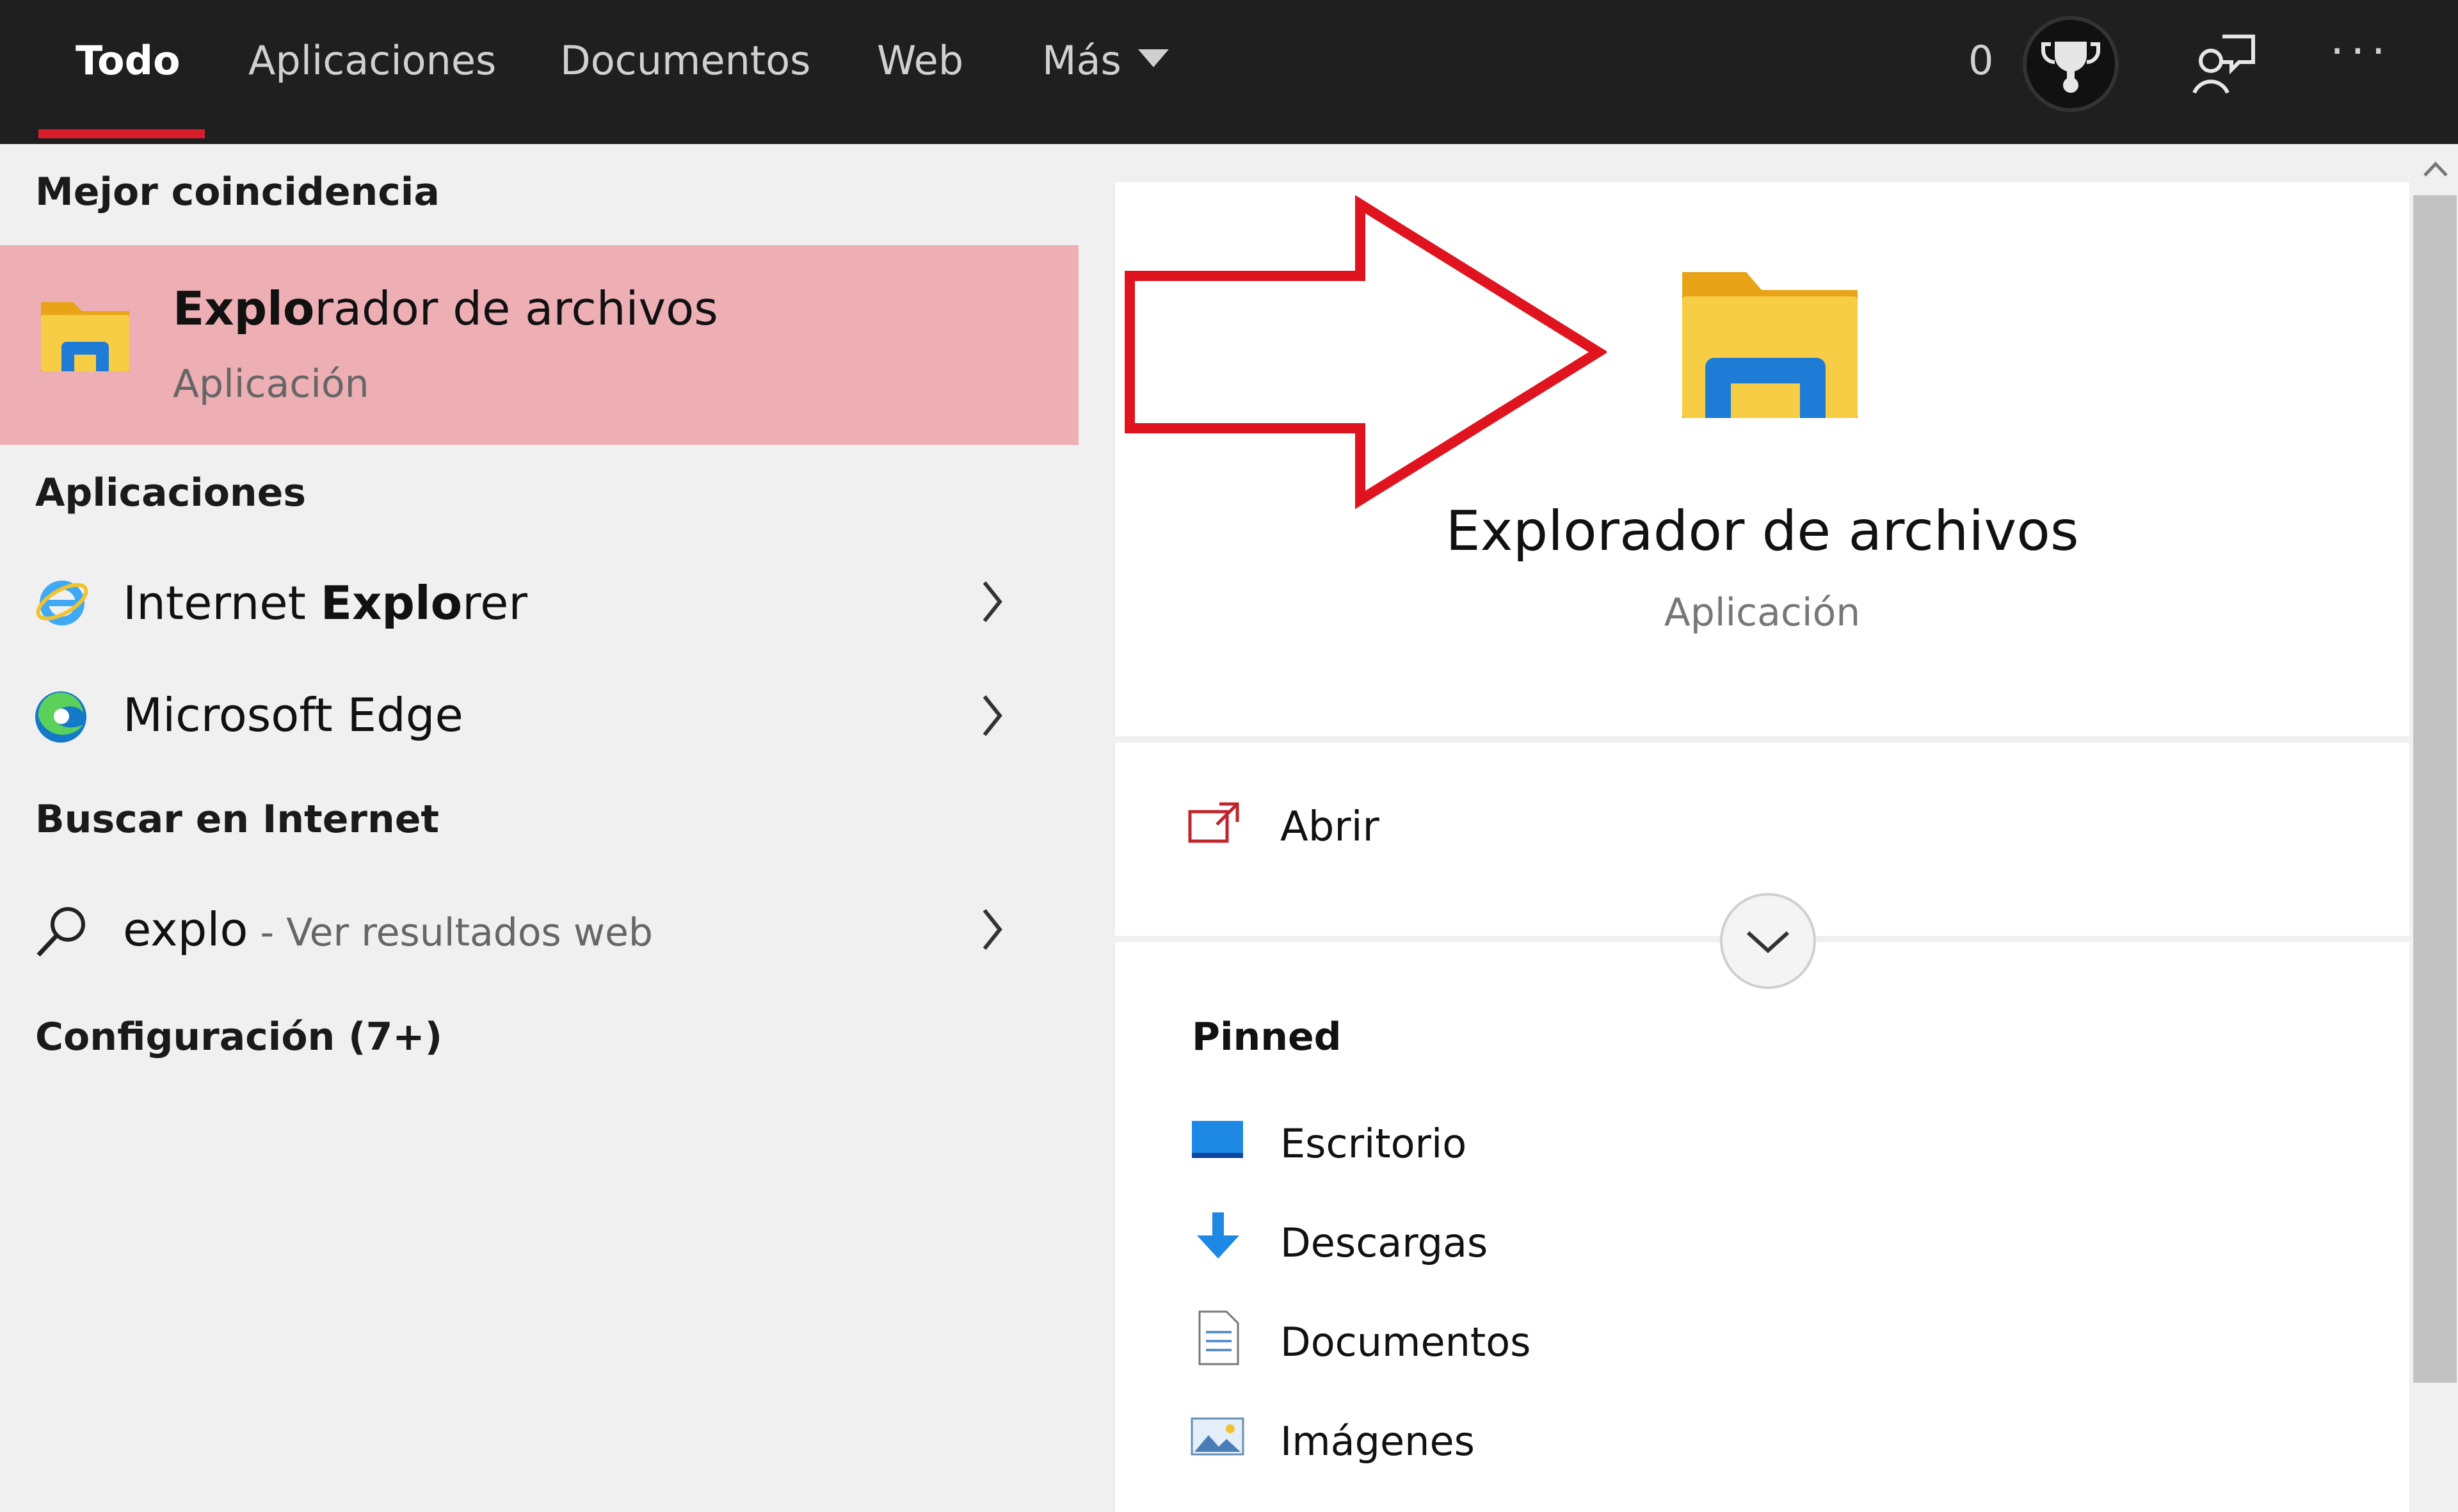  What do you see at coordinates (1082, 60) in the screenshot?
I see `tab-mas-label: Más` at bounding box center [1082, 60].